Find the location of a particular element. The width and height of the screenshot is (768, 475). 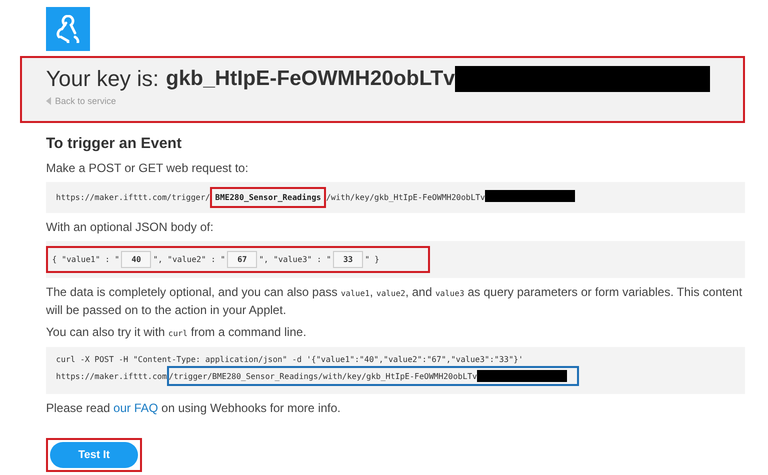

event-name: BME280_Sensor_Readings is located at coordinates (268, 197).